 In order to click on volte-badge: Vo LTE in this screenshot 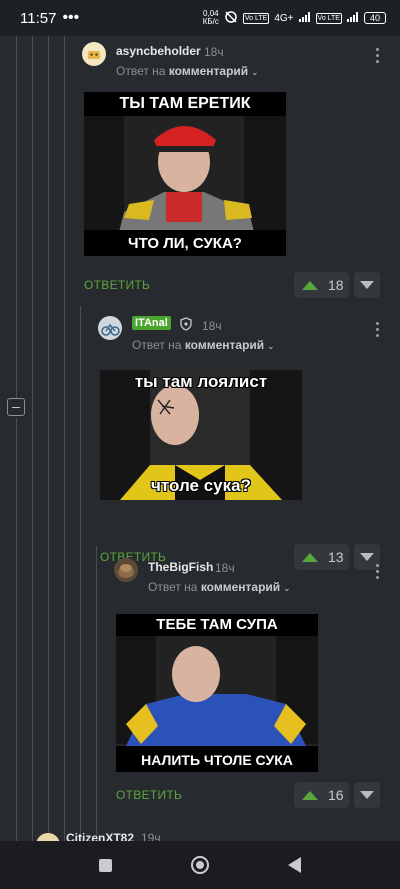, I will do `click(256, 18)`.